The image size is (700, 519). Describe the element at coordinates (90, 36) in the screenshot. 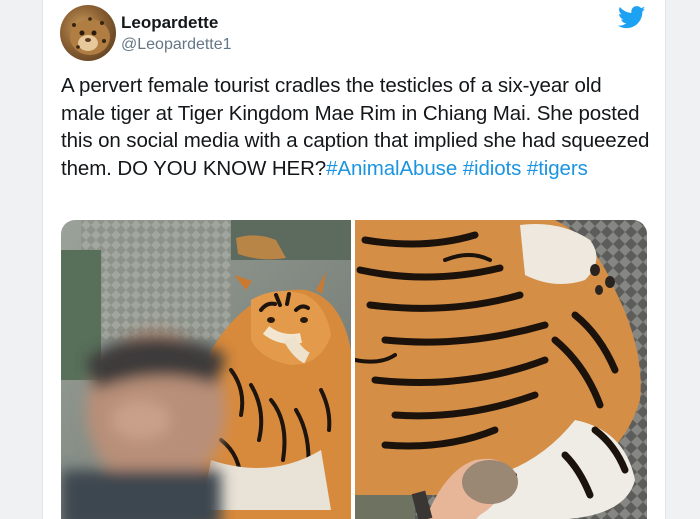

I see `leopard-avatar-icon` at that location.